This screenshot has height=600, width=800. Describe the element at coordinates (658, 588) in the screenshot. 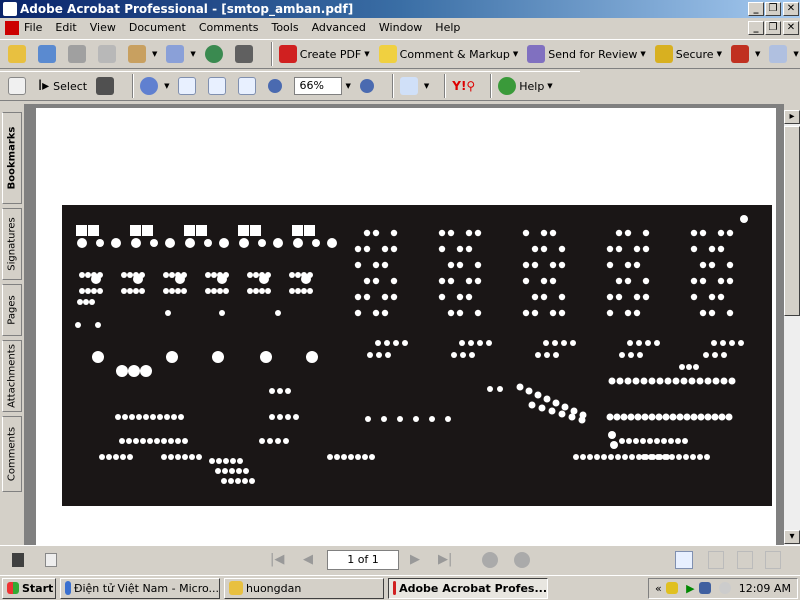

I see `show-hidden-icons-button: «` at that location.